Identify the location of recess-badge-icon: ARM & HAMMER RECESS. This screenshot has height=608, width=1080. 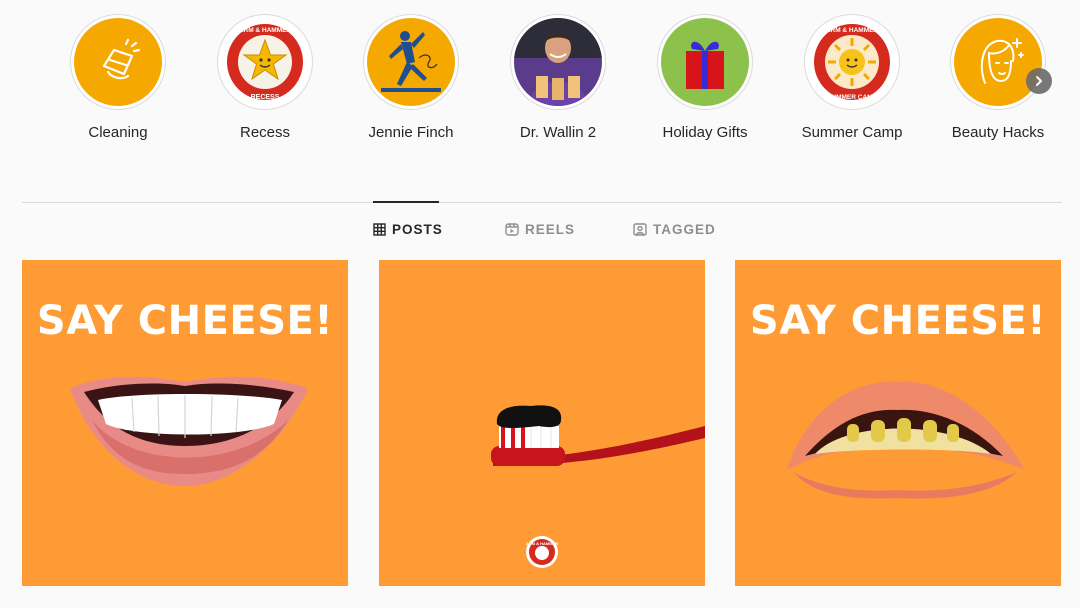
(265, 62).